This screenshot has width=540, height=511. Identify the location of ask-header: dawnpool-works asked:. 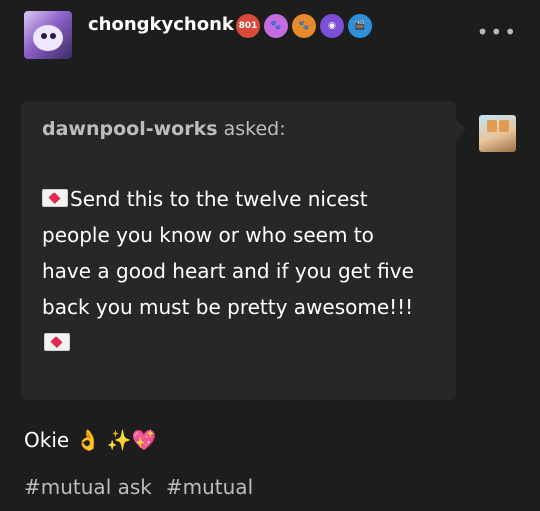
(164, 129).